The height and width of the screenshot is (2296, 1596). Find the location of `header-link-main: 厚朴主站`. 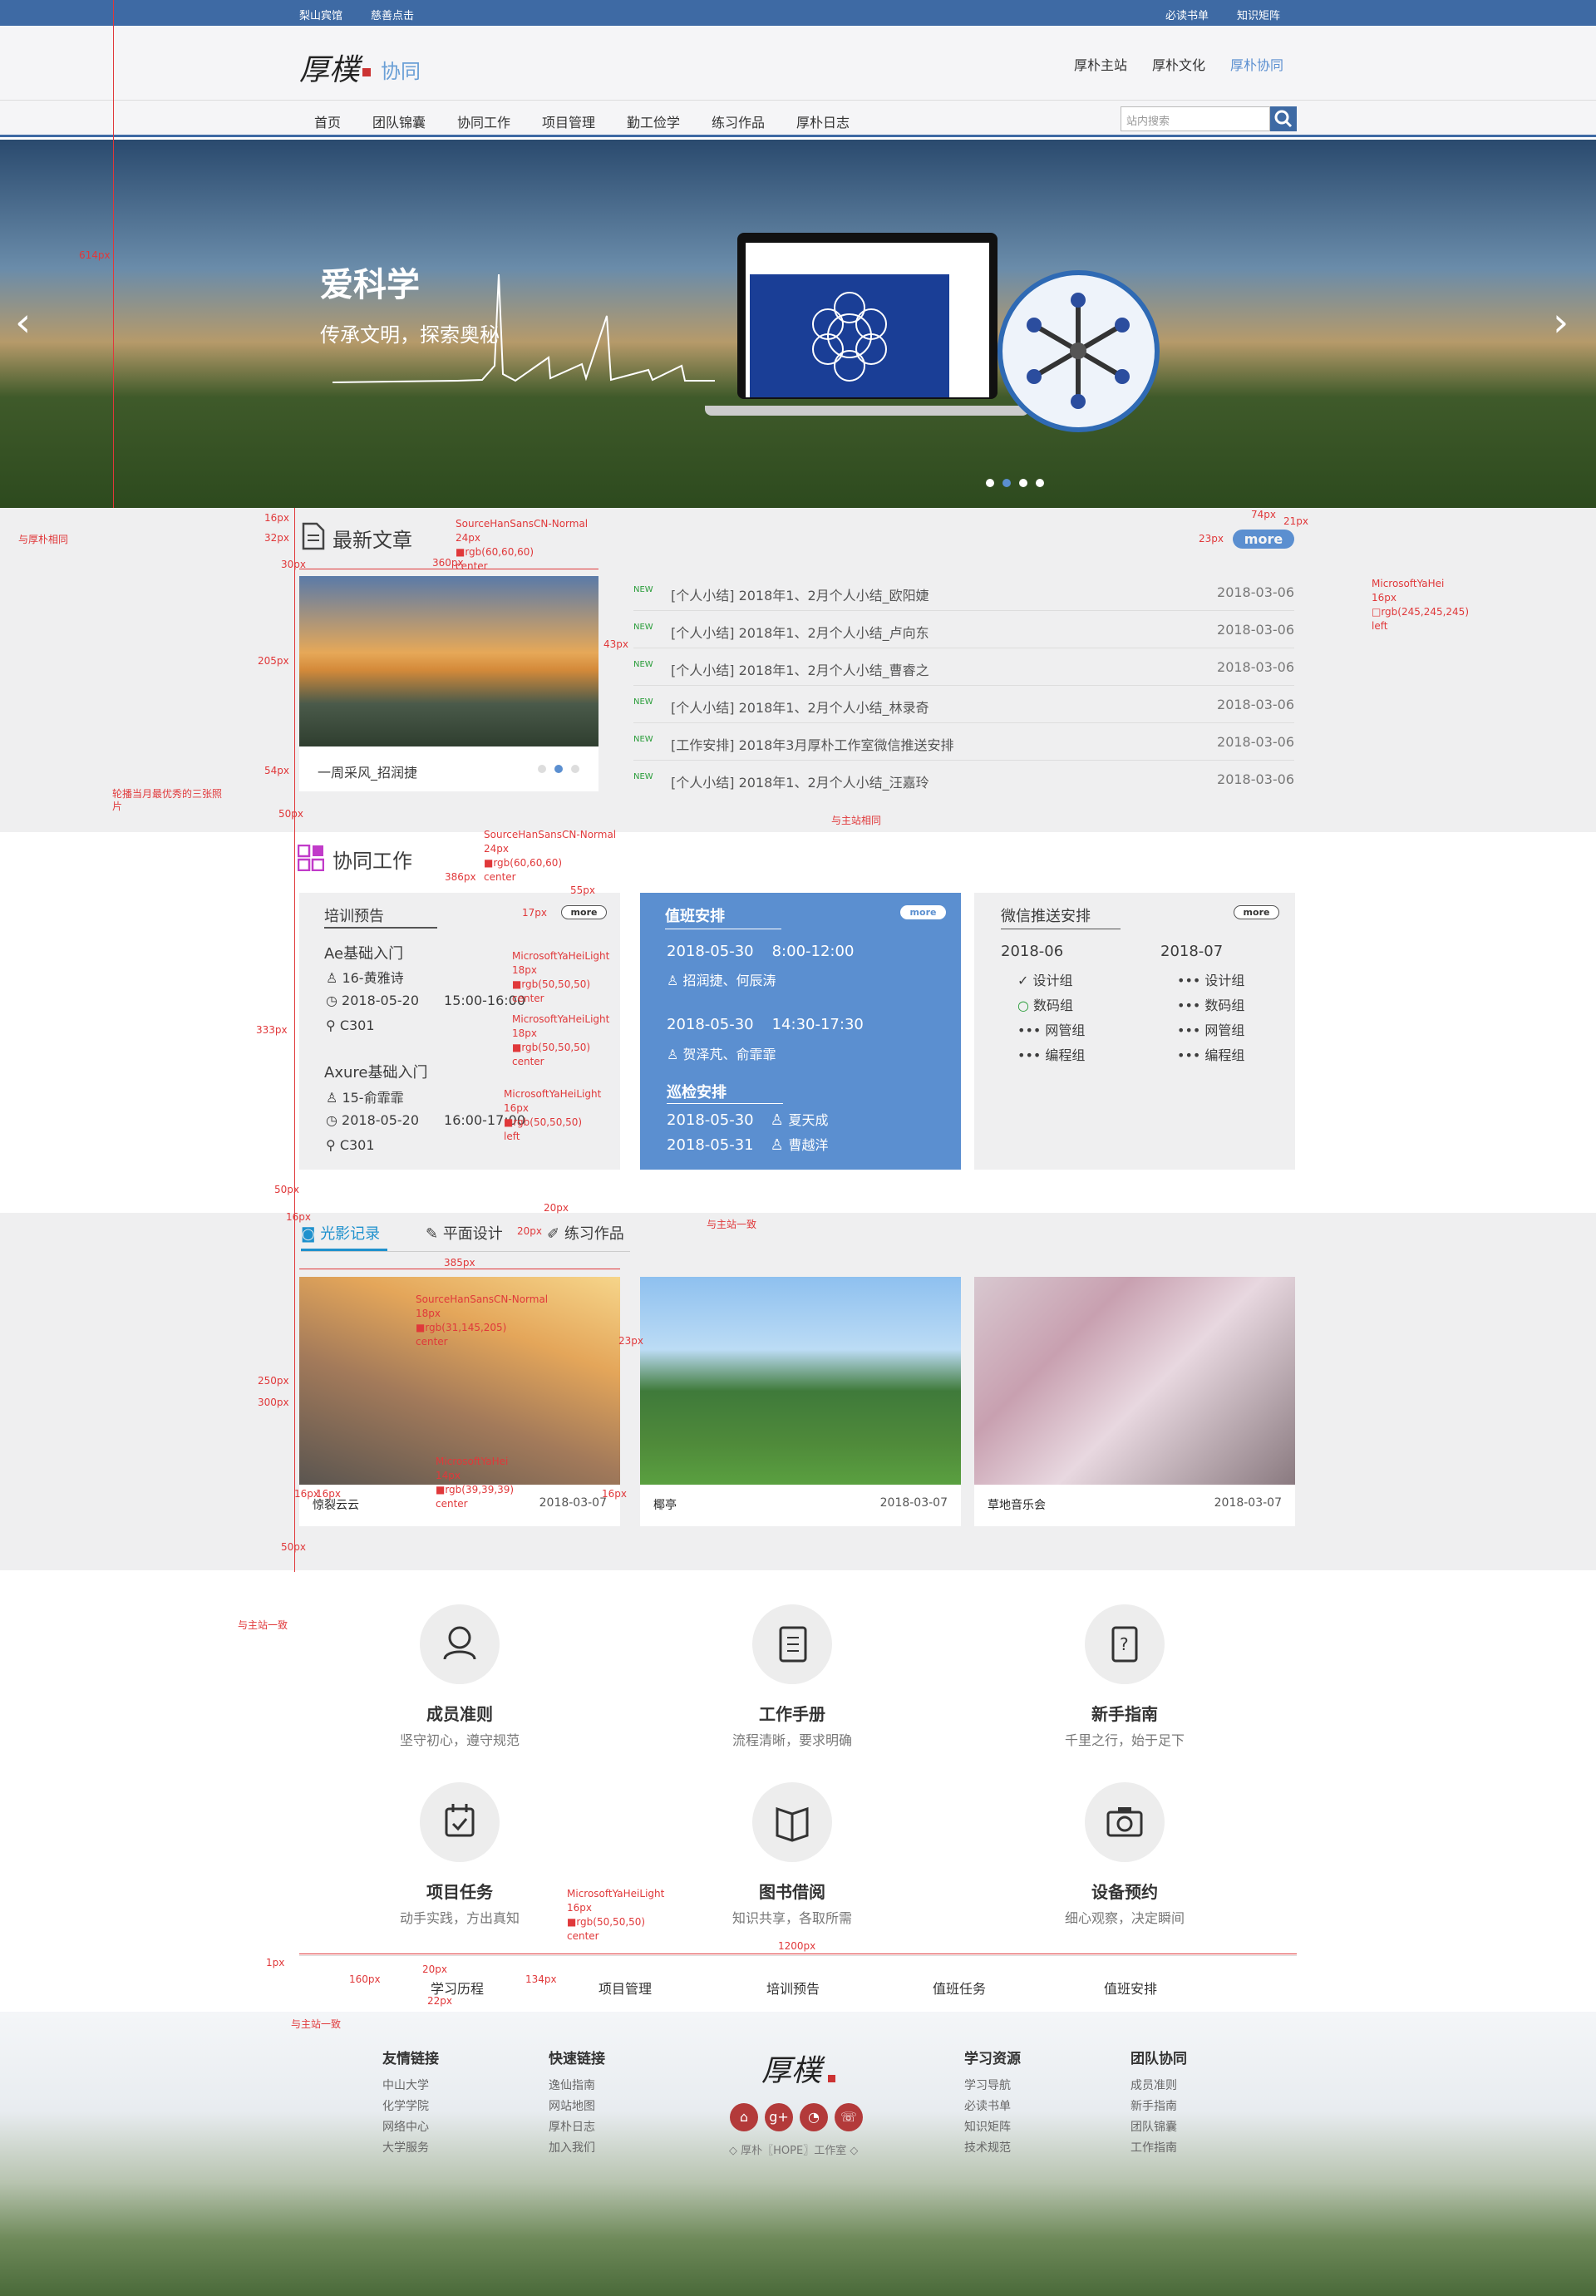

header-link-main: 厚朴主站 is located at coordinates (1100, 64).